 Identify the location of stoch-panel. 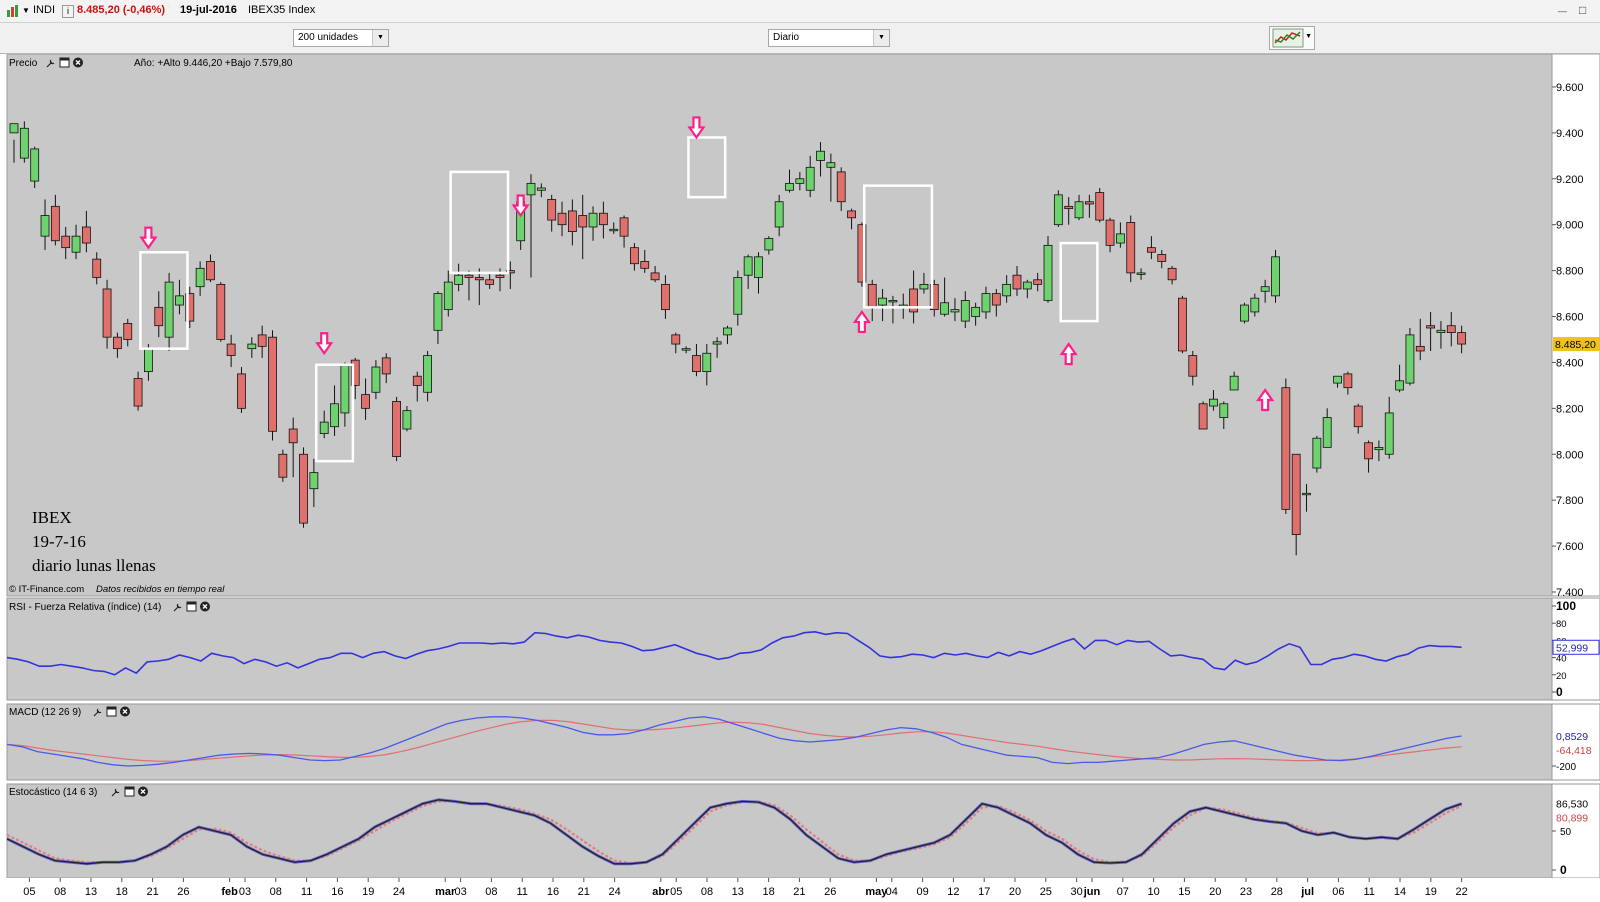
(779, 831).